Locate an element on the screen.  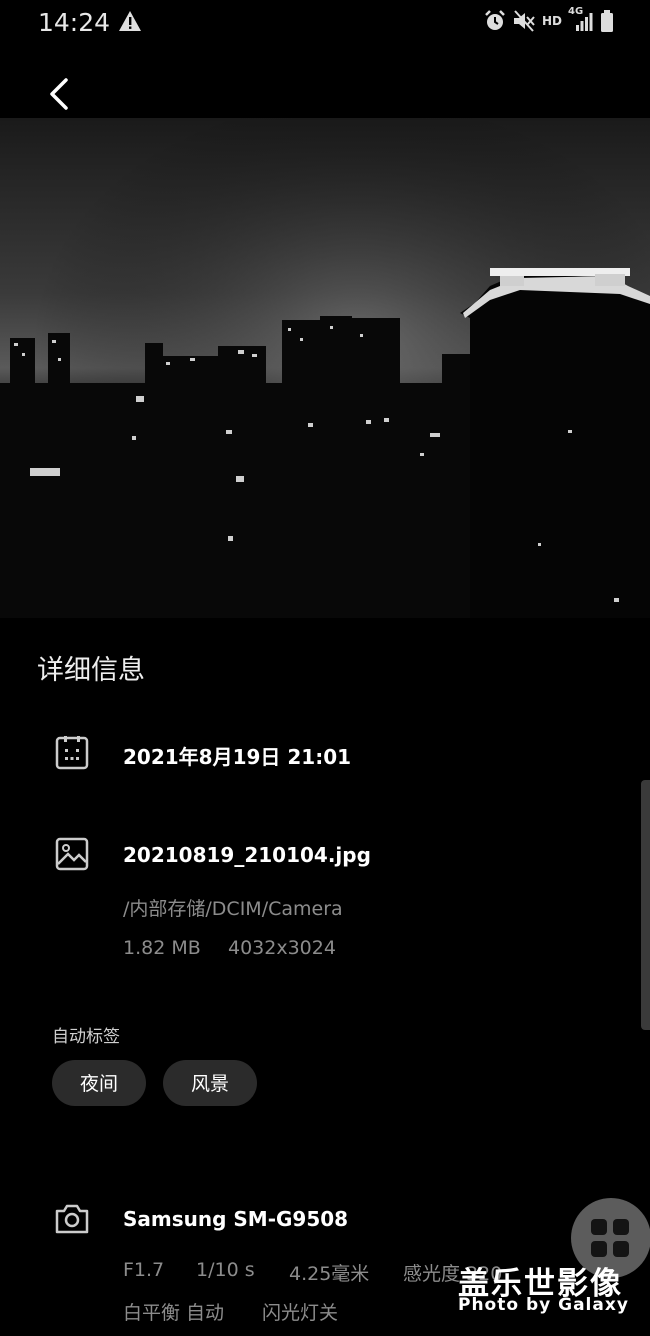
white-balance: 白平衡 自动 is located at coordinates (174, 1313).